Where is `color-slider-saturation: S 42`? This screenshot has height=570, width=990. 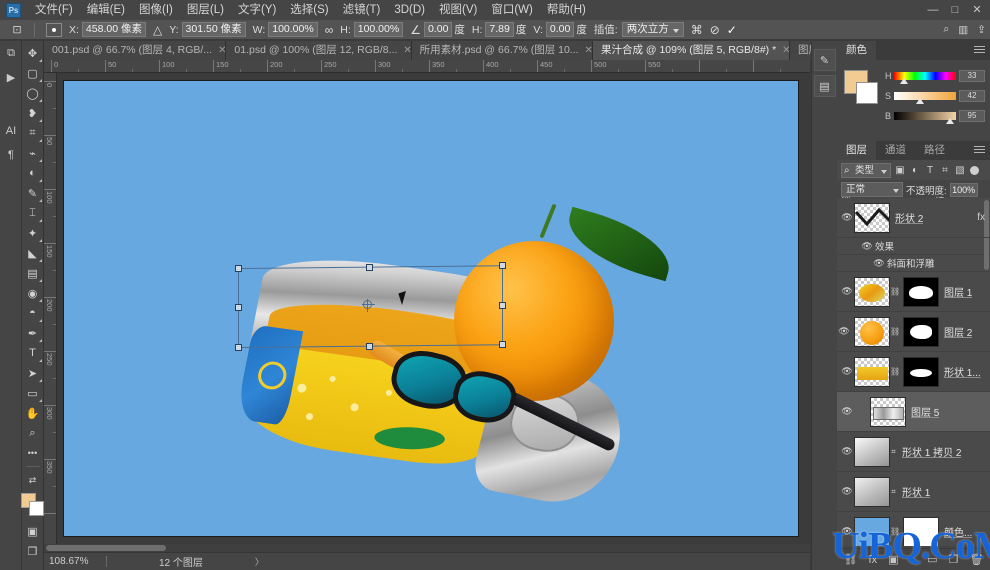
color-slider-saturation: S 42 is located at coordinates (935, 96).